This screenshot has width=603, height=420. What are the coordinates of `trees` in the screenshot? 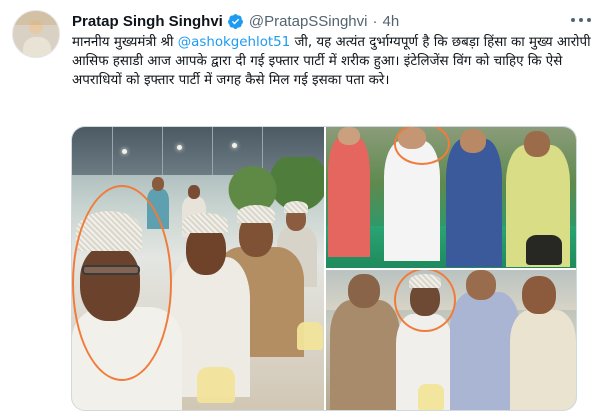 It's located at (273, 184).